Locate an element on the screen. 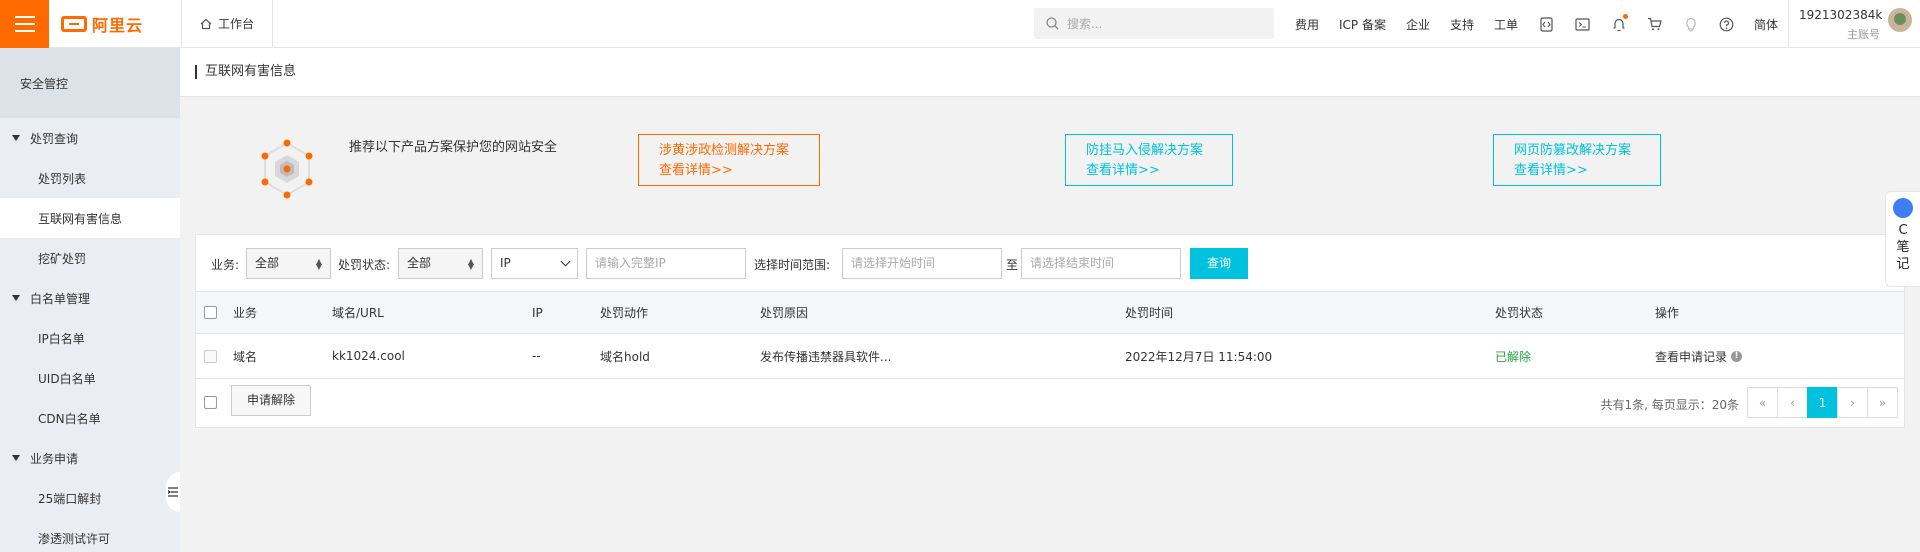 The width and height of the screenshot is (1920, 552). to-label: 至 is located at coordinates (1012, 265).